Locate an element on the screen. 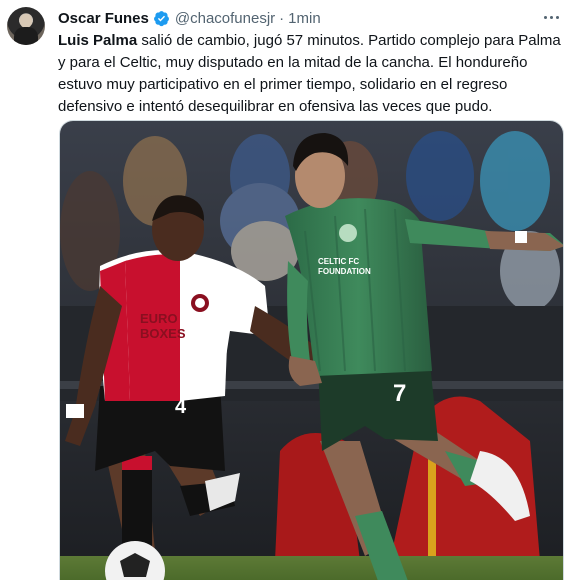 Image resolution: width=574 pixels, height=580 pixels. author-avatar is located at coordinates (26, 26).